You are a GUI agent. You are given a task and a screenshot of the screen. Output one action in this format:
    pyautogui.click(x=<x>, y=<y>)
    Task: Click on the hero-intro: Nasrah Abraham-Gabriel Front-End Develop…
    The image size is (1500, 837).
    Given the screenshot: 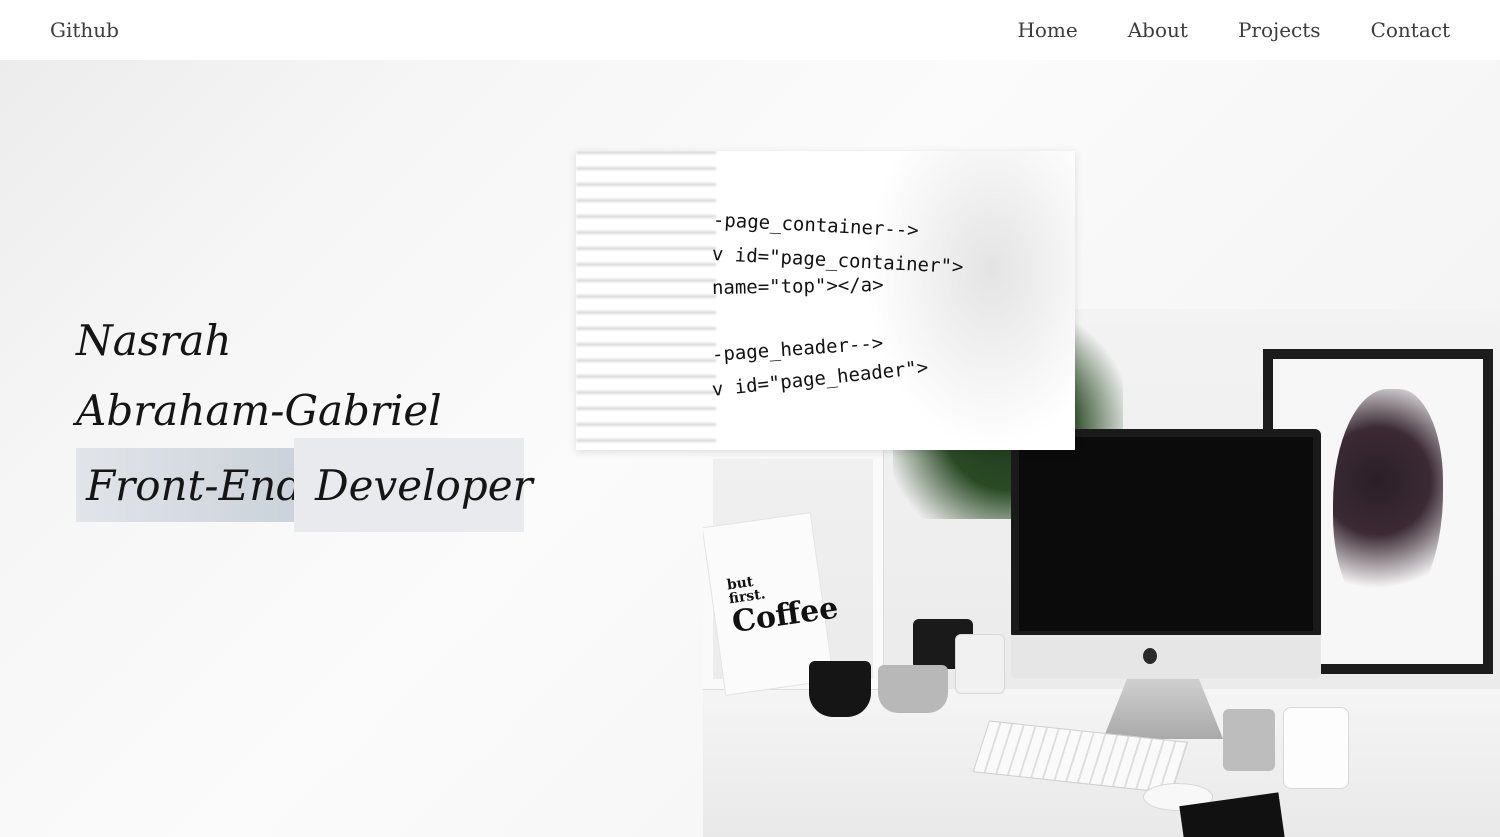 What is the action you would take?
    pyautogui.click(x=304, y=426)
    